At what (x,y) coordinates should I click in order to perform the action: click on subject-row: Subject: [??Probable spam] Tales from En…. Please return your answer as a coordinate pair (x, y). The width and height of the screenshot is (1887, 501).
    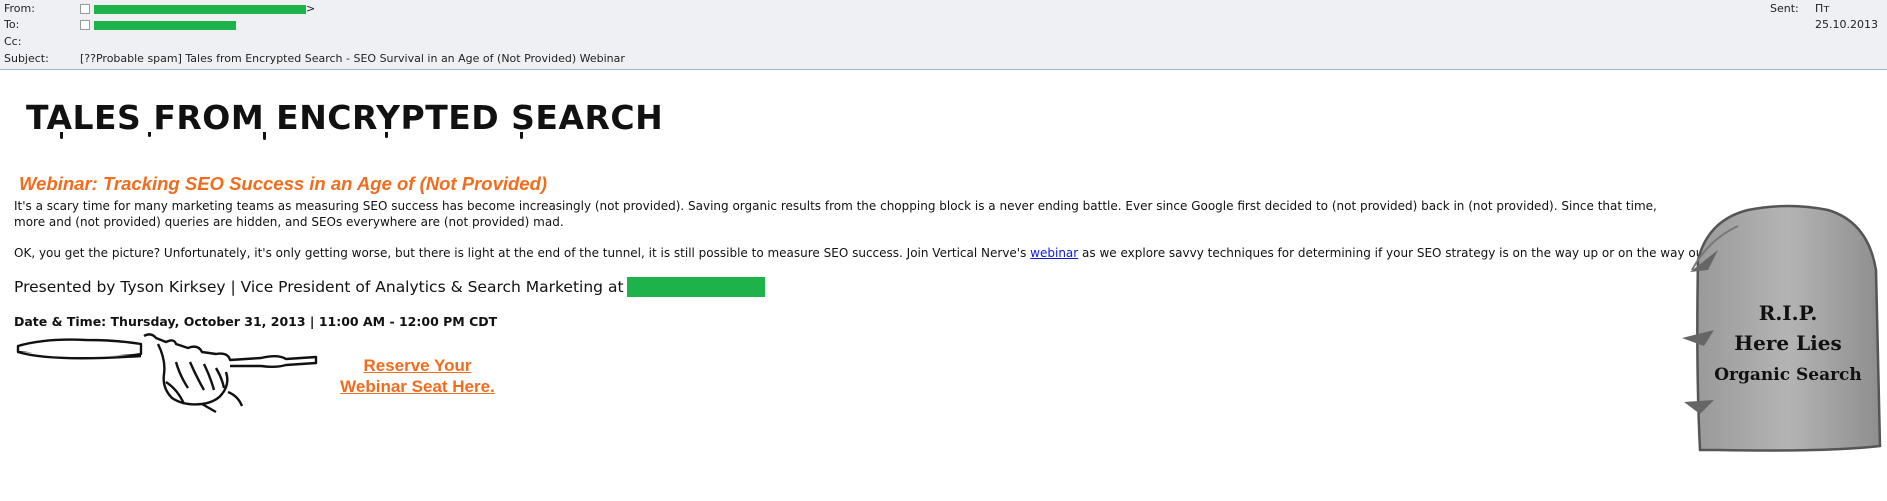
    Looking at the image, I should click on (943, 59).